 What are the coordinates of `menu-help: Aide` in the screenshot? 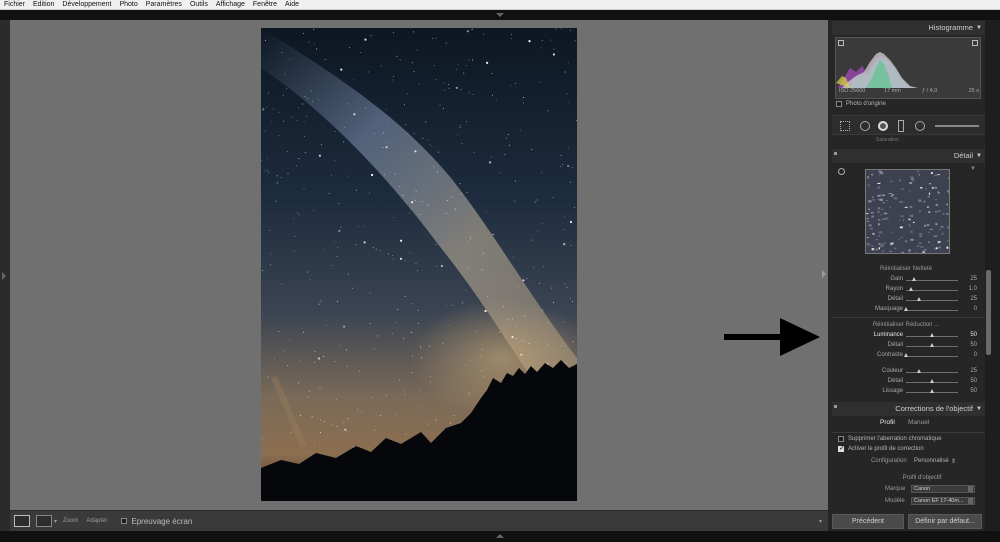 It's located at (292, 5).